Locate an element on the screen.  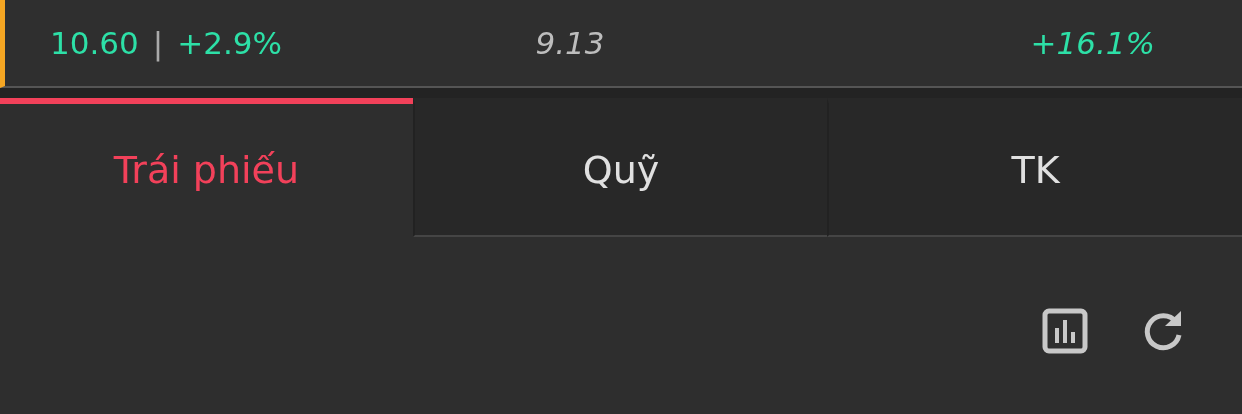
return: +16.1% is located at coordinates (1092, 43).